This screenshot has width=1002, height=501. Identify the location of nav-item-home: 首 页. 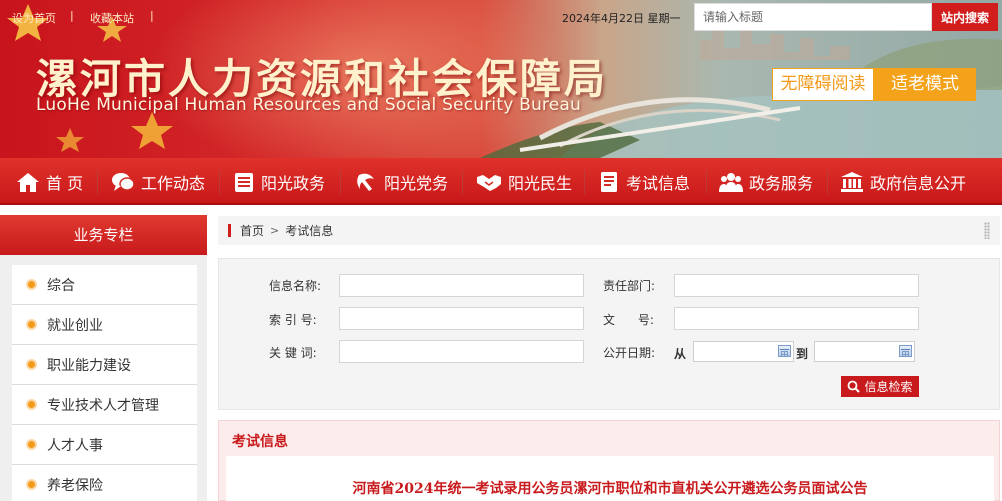
(49, 181).